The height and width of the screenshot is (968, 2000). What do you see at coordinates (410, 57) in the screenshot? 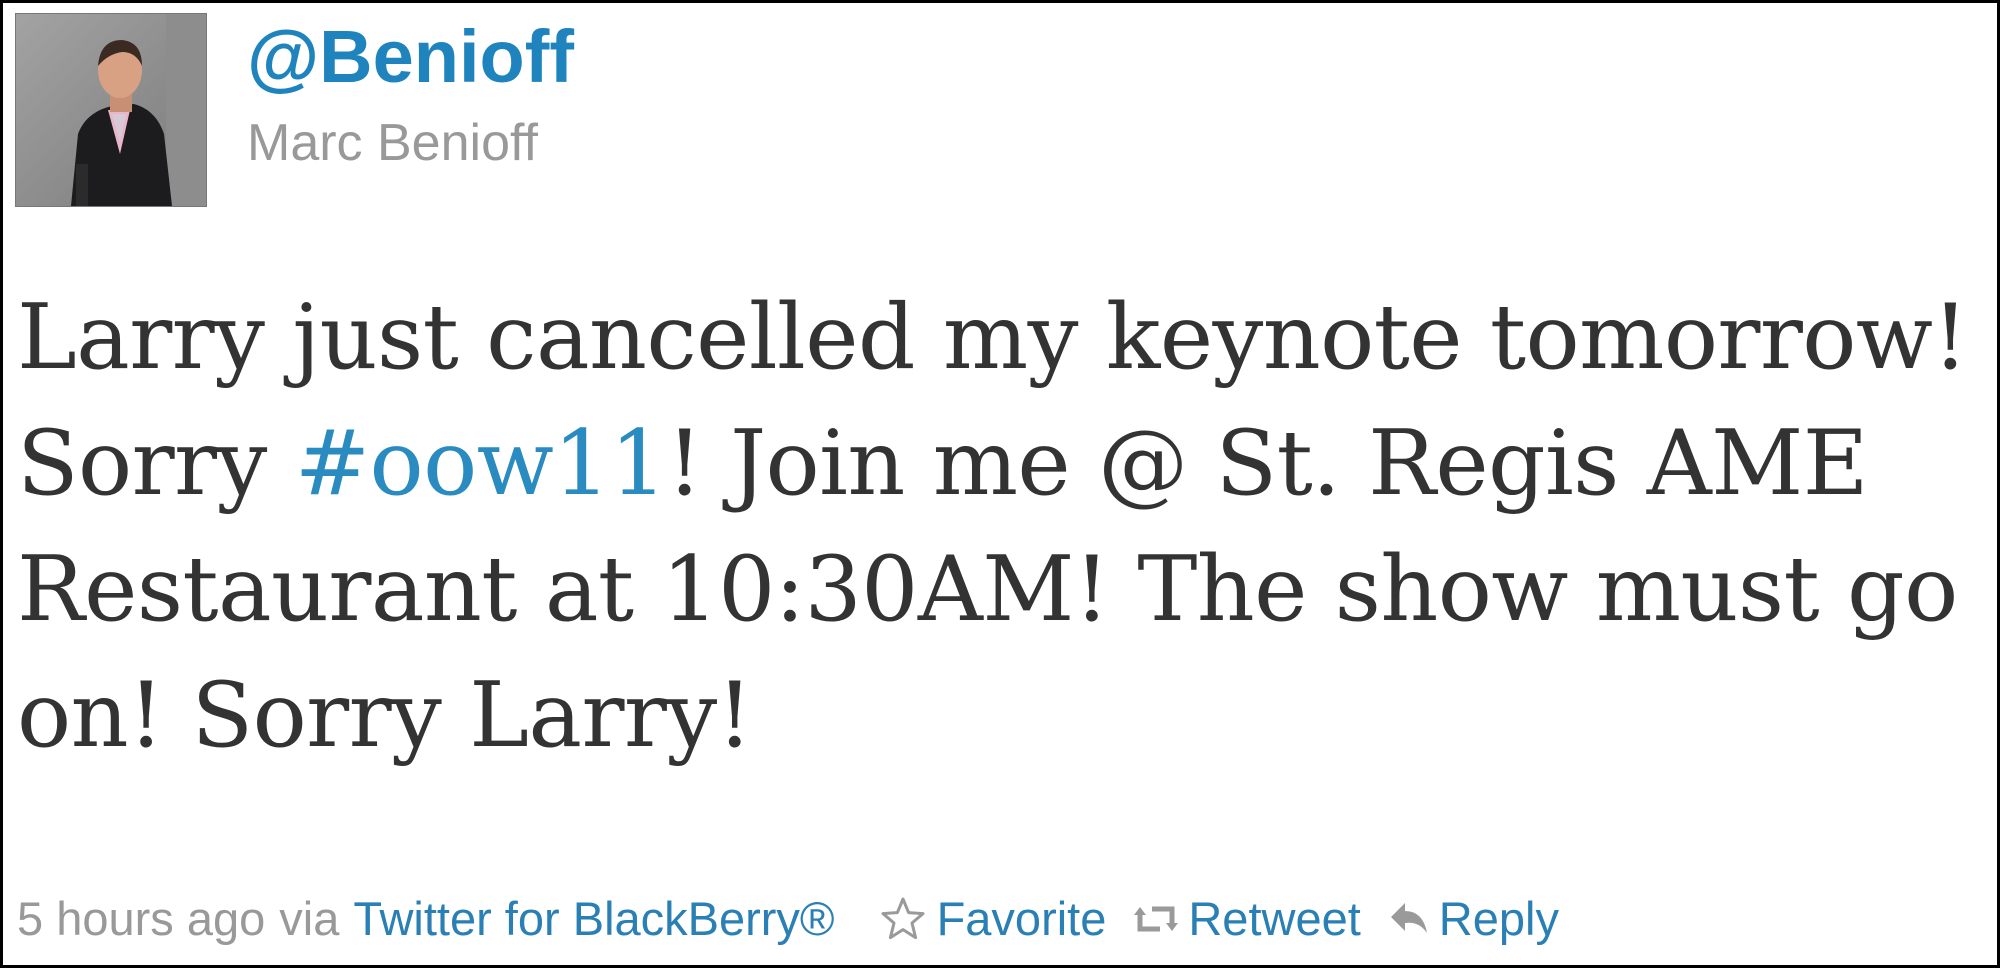
I see `user-handle: @Benioff` at bounding box center [410, 57].